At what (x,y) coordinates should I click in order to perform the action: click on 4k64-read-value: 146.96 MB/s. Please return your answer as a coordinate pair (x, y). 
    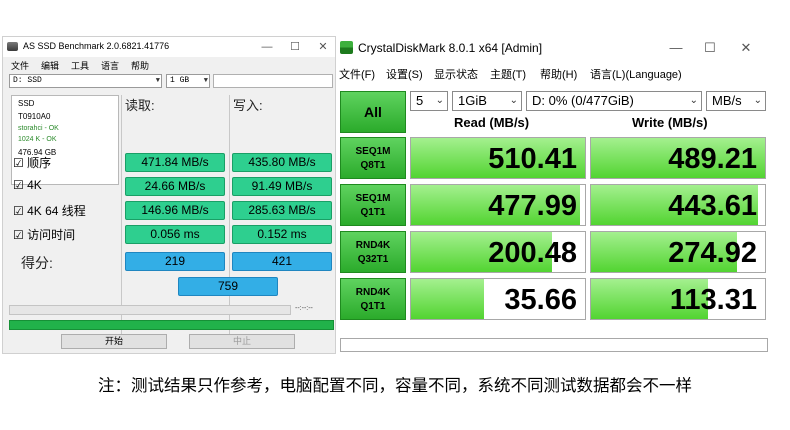
    Looking at the image, I should click on (175, 210).